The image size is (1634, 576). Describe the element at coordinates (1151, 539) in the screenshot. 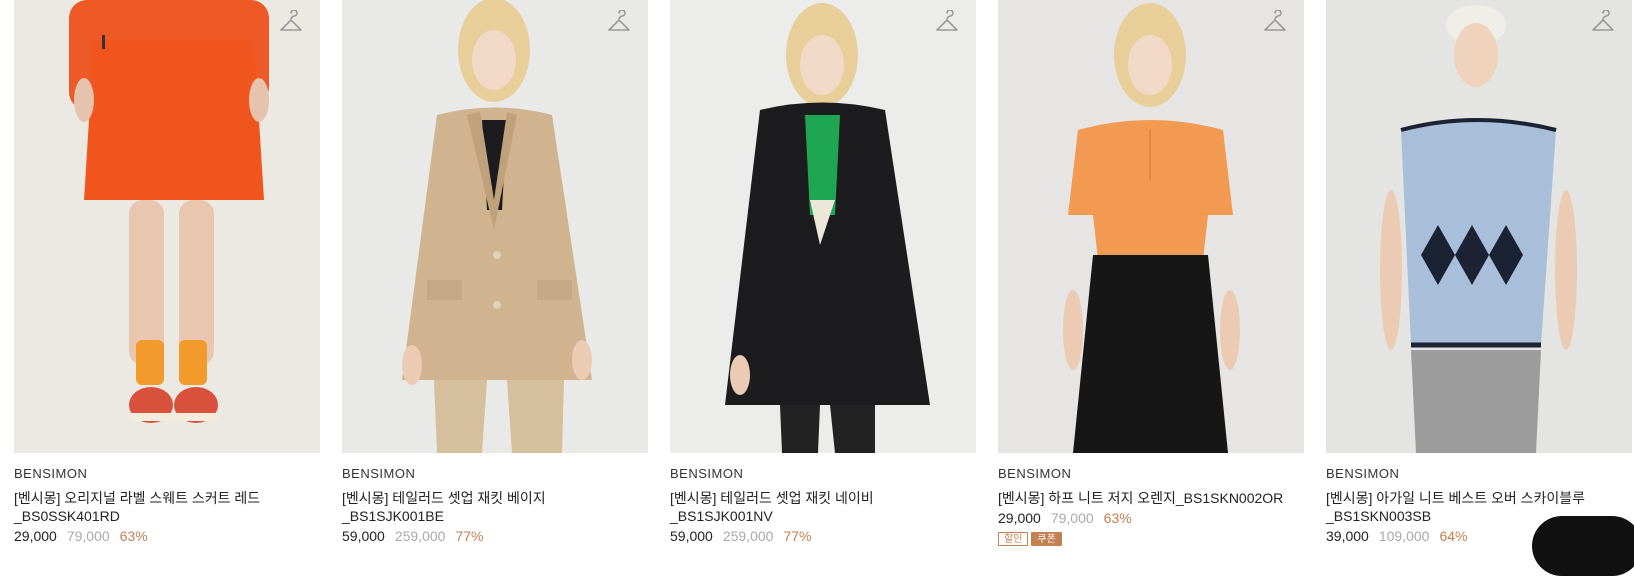

I see `product-badges: 할인 쿠폰` at that location.